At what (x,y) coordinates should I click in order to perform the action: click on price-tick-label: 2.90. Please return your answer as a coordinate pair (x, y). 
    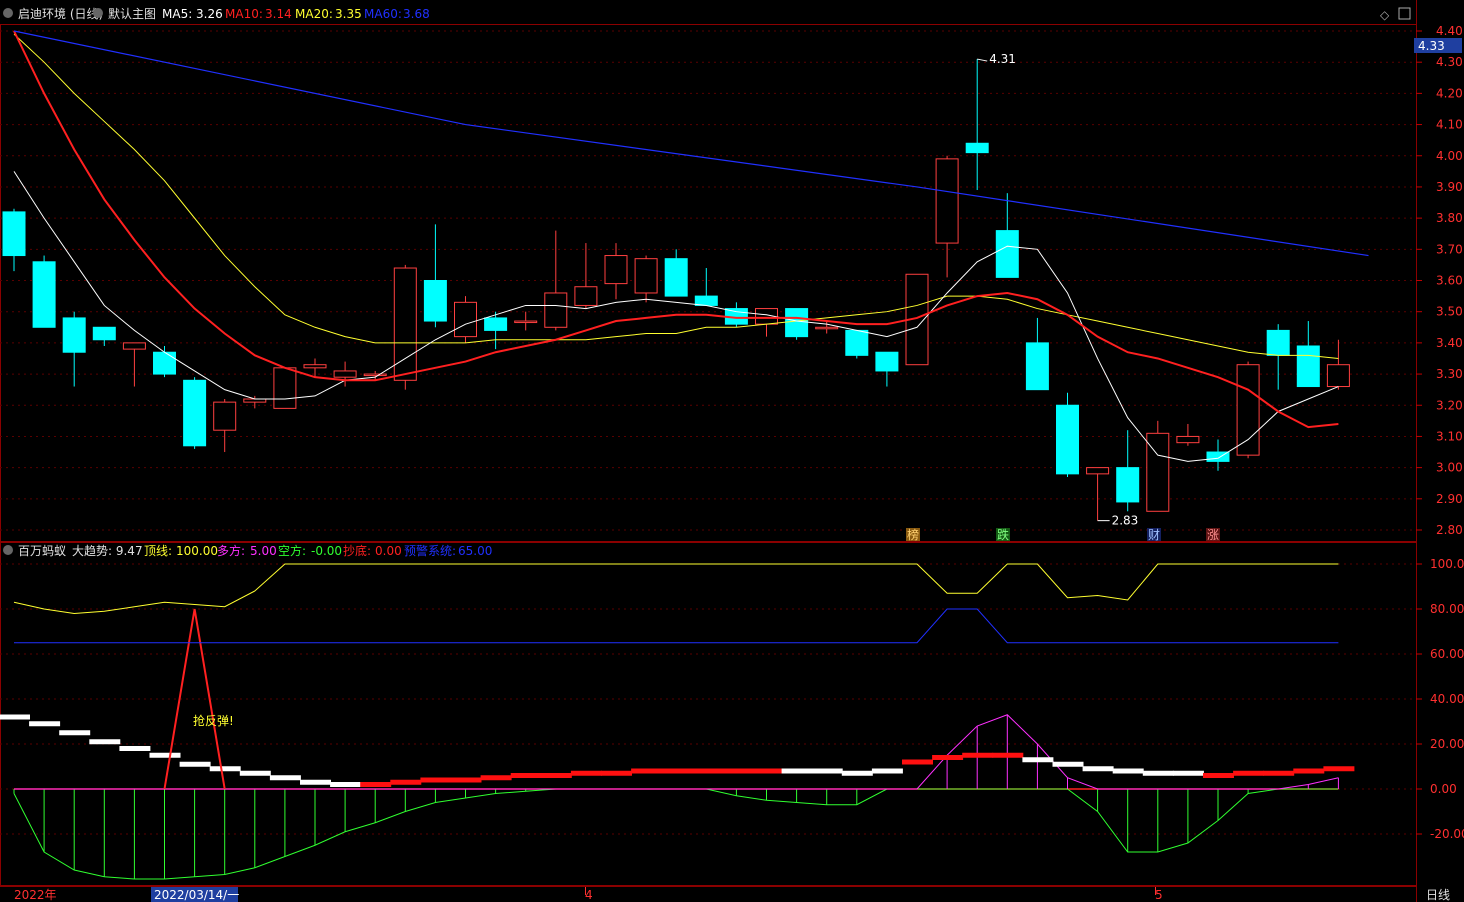
    Looking at the image, I should click on (1449, 499).